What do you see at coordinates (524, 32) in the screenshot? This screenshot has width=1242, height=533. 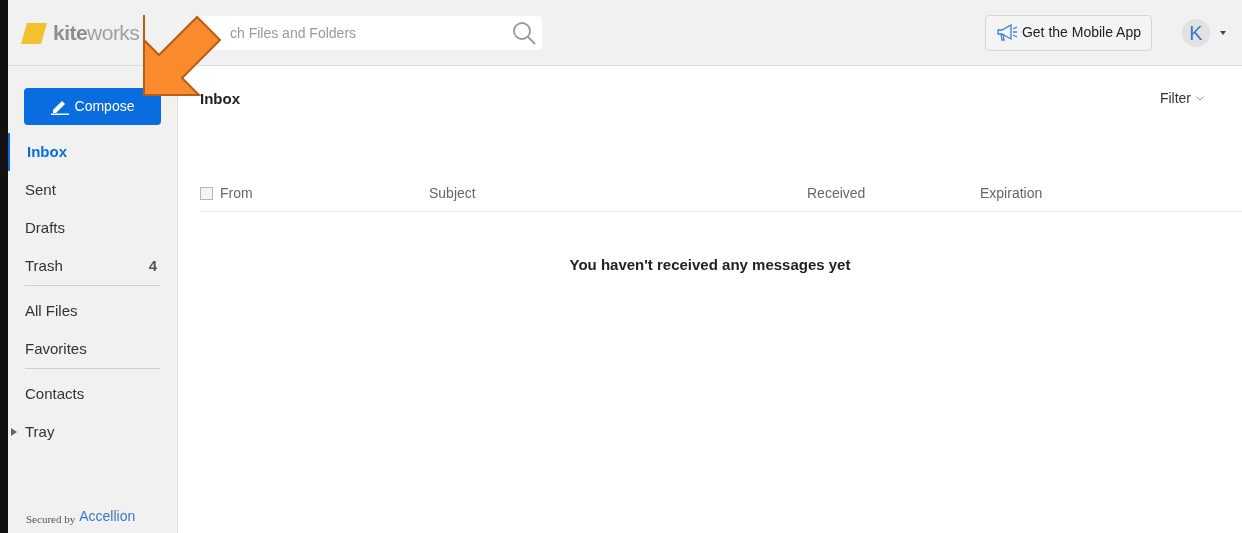 I see `search-icon` at bounding box center [524, 32].